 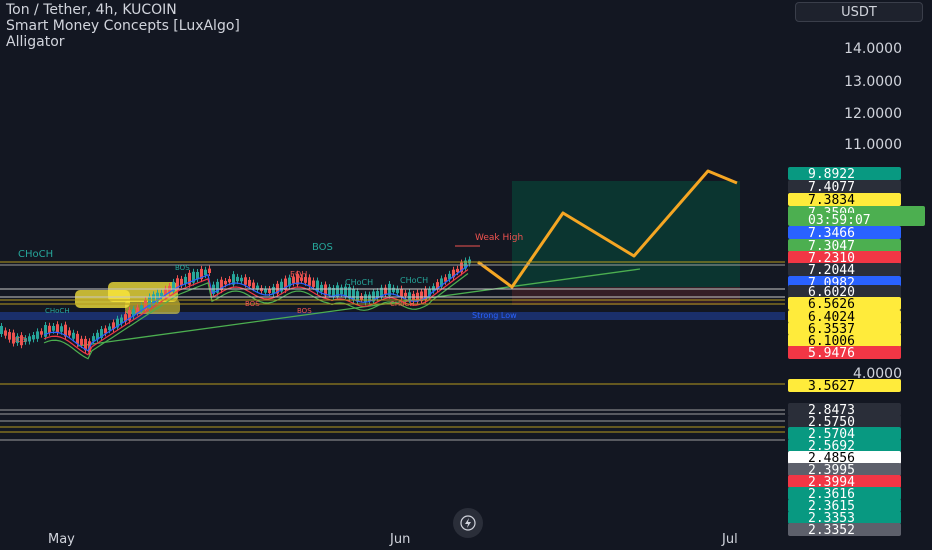 What do you see at coordinates (831, 353) in the screenshot?
I see `price-tag-label: 5.9476` at bounding box center [831, 353].